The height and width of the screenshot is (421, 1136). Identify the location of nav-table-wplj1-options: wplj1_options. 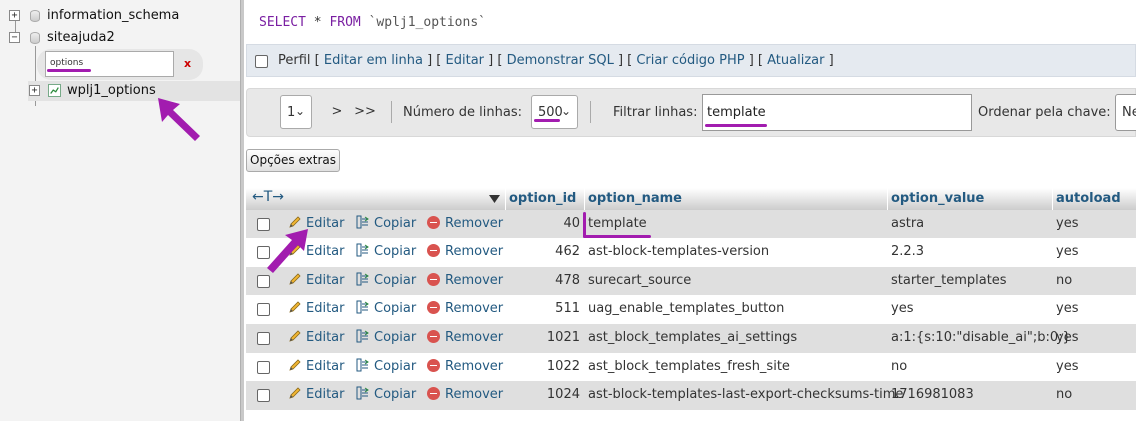
(111, 90).